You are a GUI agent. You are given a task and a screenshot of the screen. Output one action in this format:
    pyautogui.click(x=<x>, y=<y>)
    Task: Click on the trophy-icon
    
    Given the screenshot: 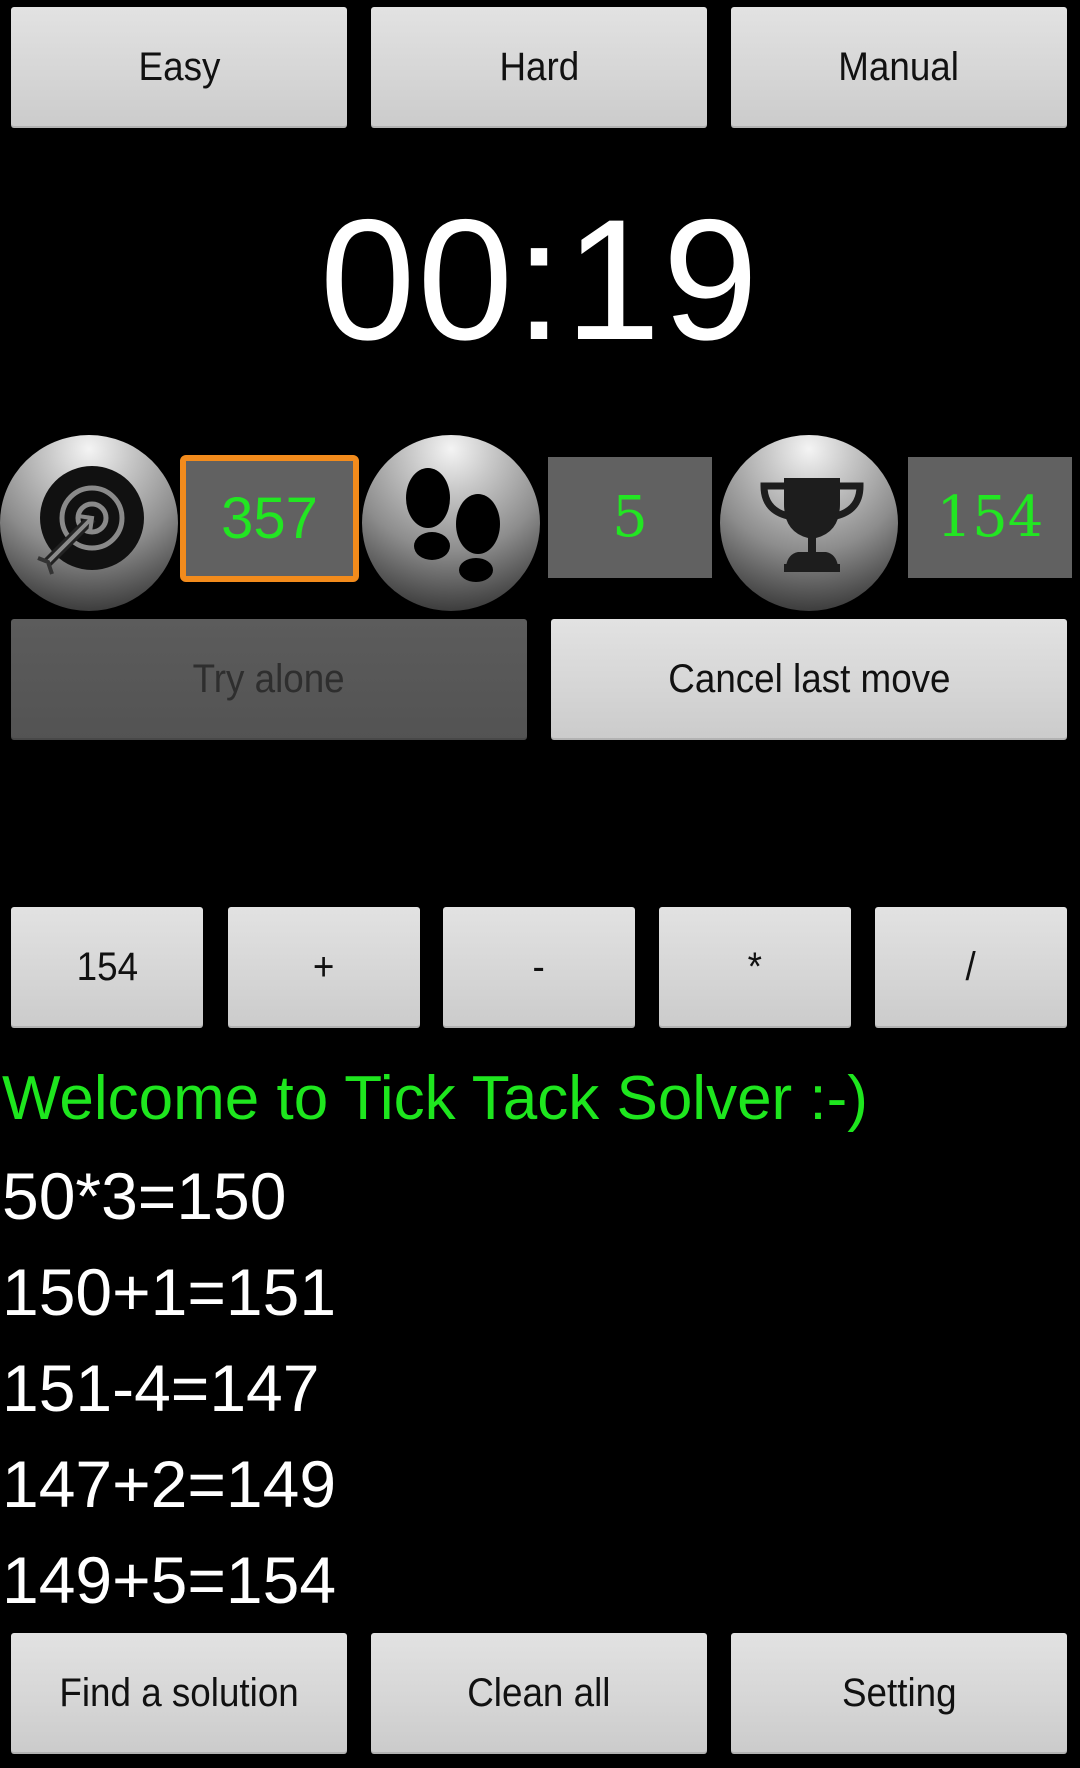 What is the action you would take?
    pyautogui.click(x=812, y=525)
    